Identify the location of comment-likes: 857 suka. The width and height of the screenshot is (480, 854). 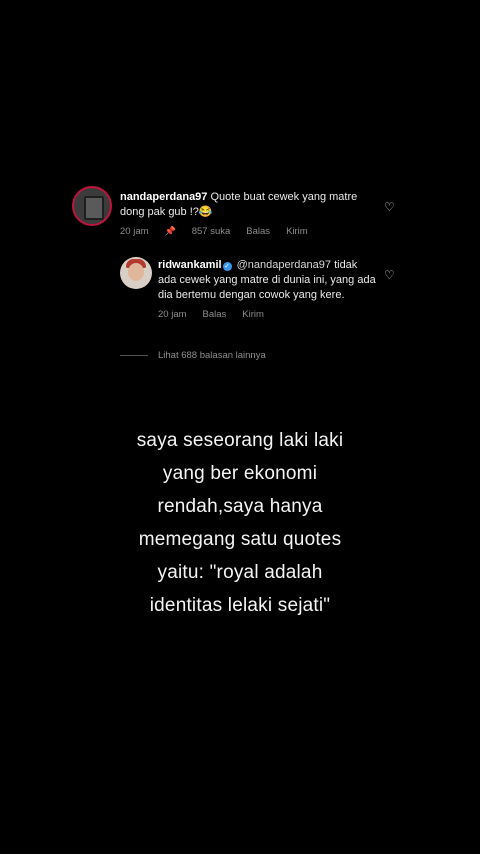
(211, 231).